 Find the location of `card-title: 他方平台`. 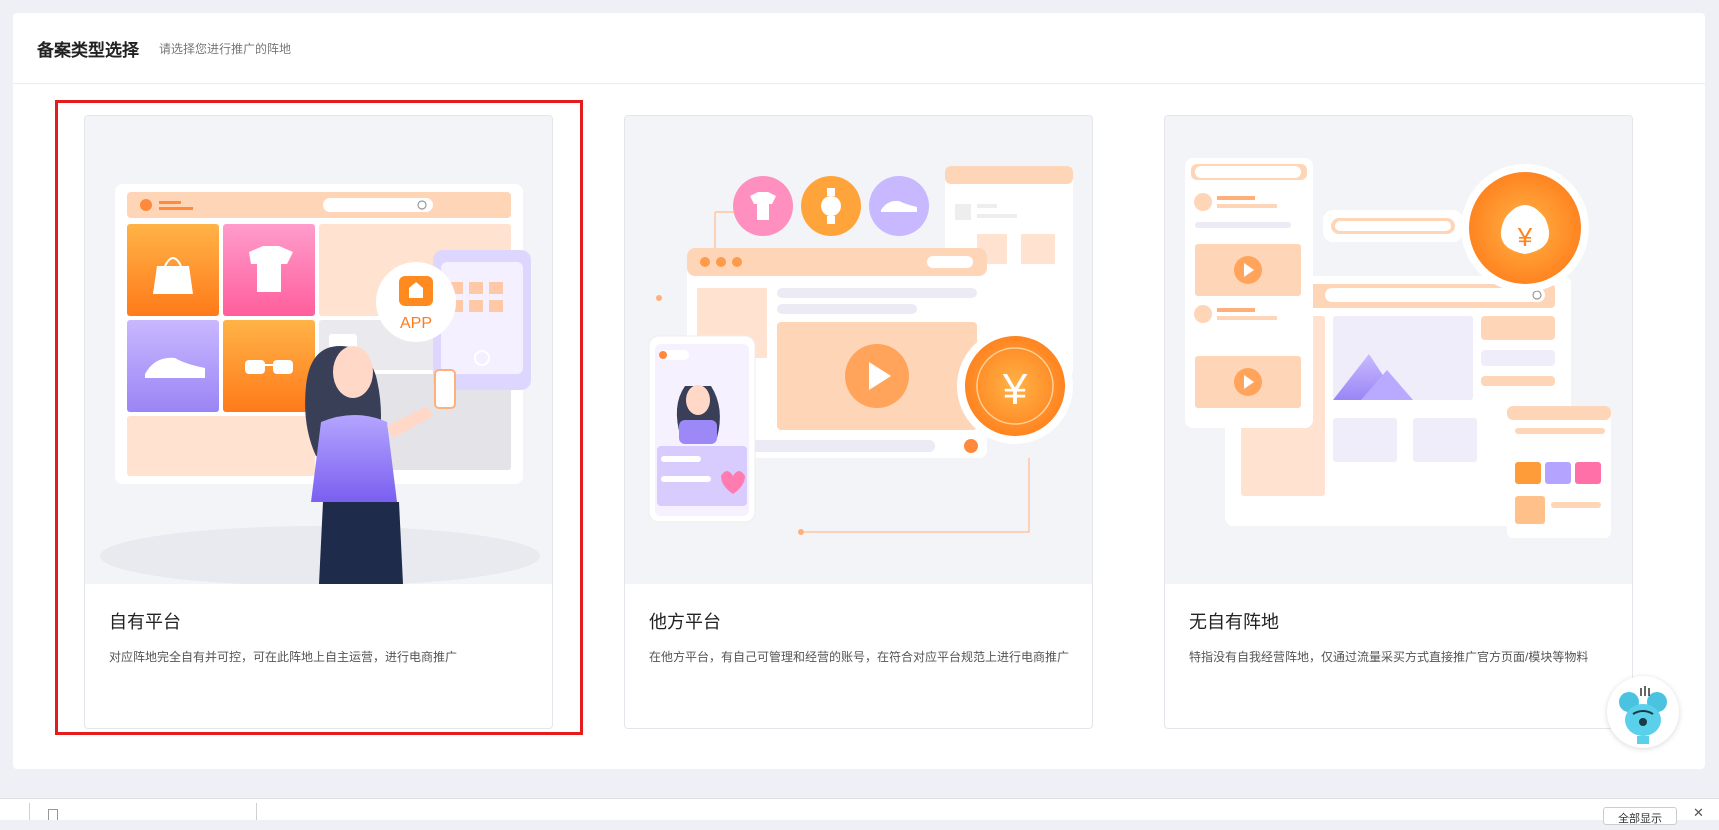

card-title: 他方平台 is located at coordinates (685, 622).